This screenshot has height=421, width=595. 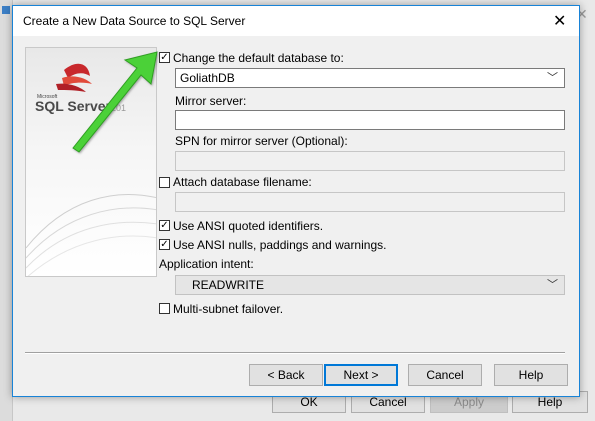 What do you see at coordinates (228, 285) in the screenshot?
I see `application-intent-value: READWRITE` at bounding box center [228, 285].